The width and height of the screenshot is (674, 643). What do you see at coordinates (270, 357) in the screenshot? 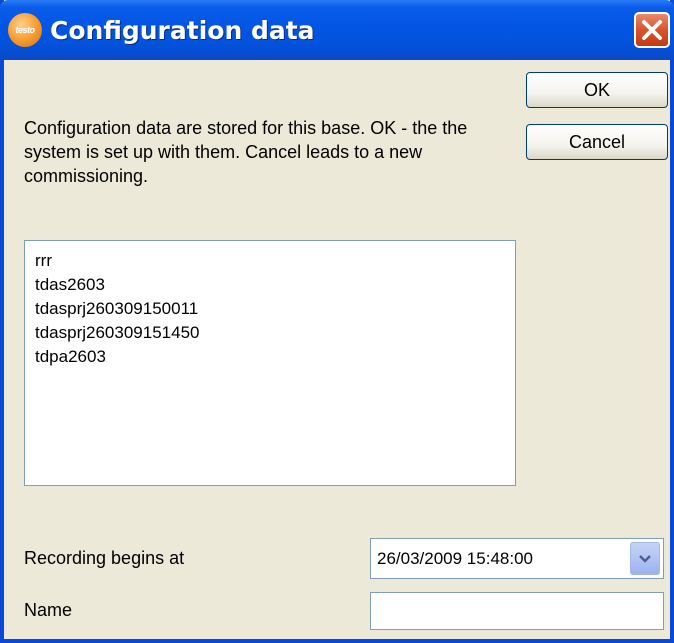
I see `list-item: tdpa2603` at bounding box center [270, 357].